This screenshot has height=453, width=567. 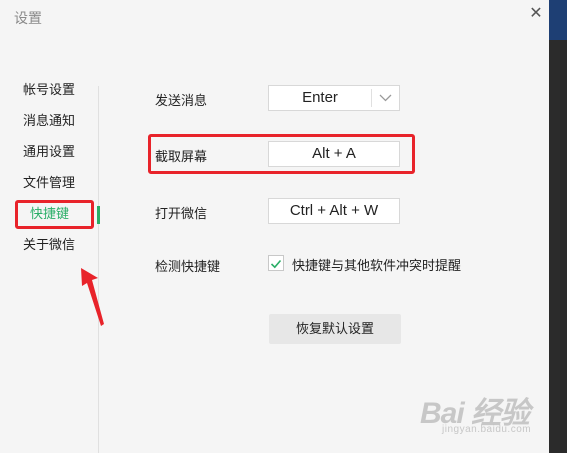 I want to click on background-window-strip, so click(x=558, y=226).